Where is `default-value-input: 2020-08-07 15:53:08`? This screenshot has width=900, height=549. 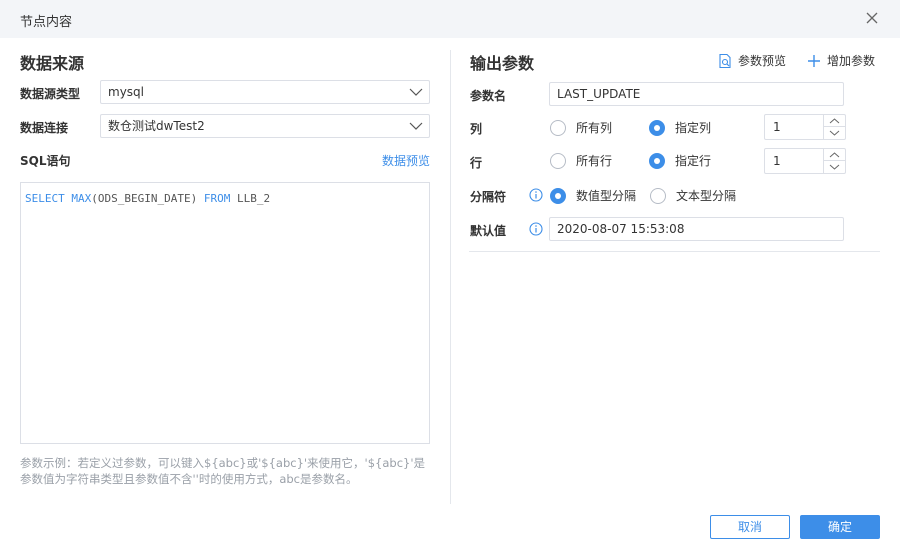 default-value-input: 2020-08-07 15:53:08 is located at coordinates (696, 229).